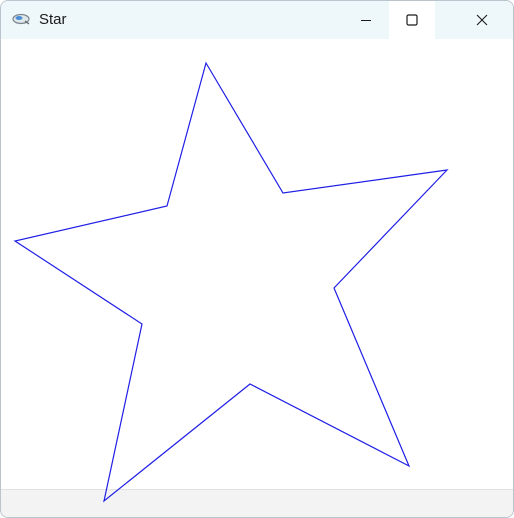  Describe the element at coordinates (21, 19) in the screenshot. I see `satellite-dish-icon` at that location.